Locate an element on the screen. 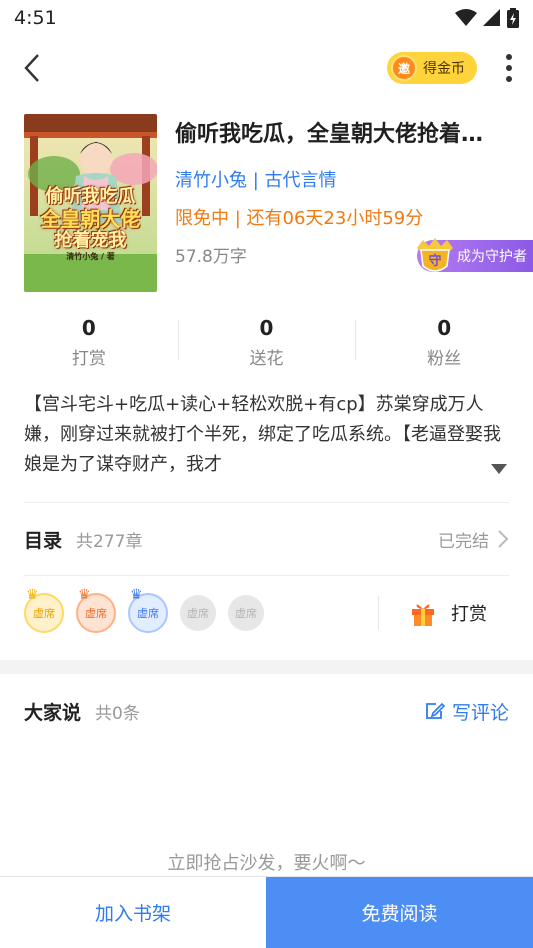 The height and width of the screenshot is (948, 533). stat-label: 打赏 is located at coordinates (88, 359).